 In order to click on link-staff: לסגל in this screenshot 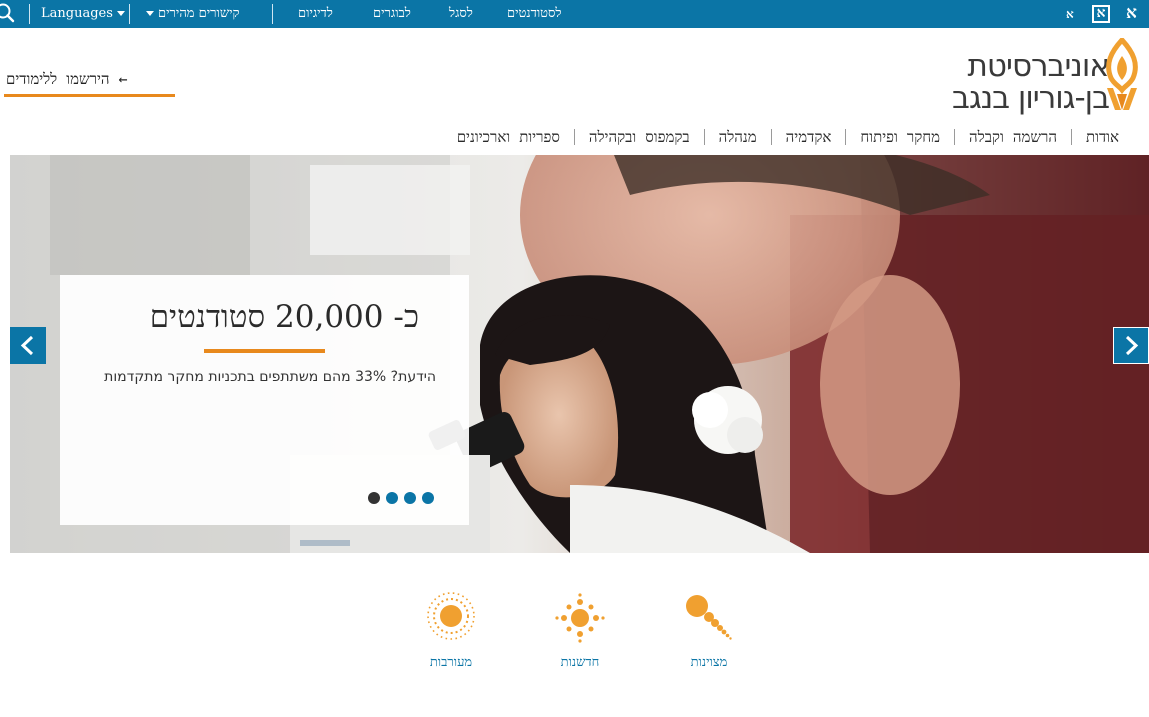, I will do `click(461, 14)`.